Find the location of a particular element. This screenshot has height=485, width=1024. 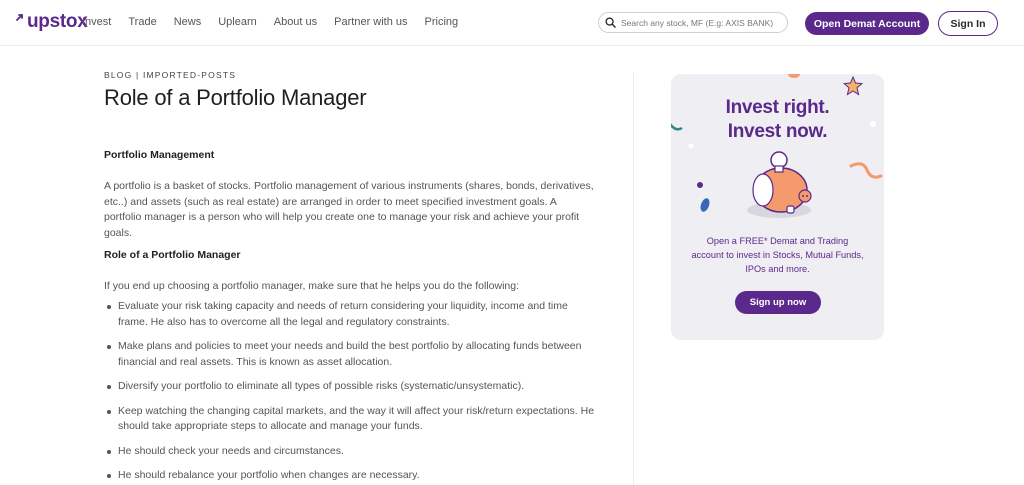

section-heading-portfolio-management: Portfolio Management is located at coordinates (159, 155).